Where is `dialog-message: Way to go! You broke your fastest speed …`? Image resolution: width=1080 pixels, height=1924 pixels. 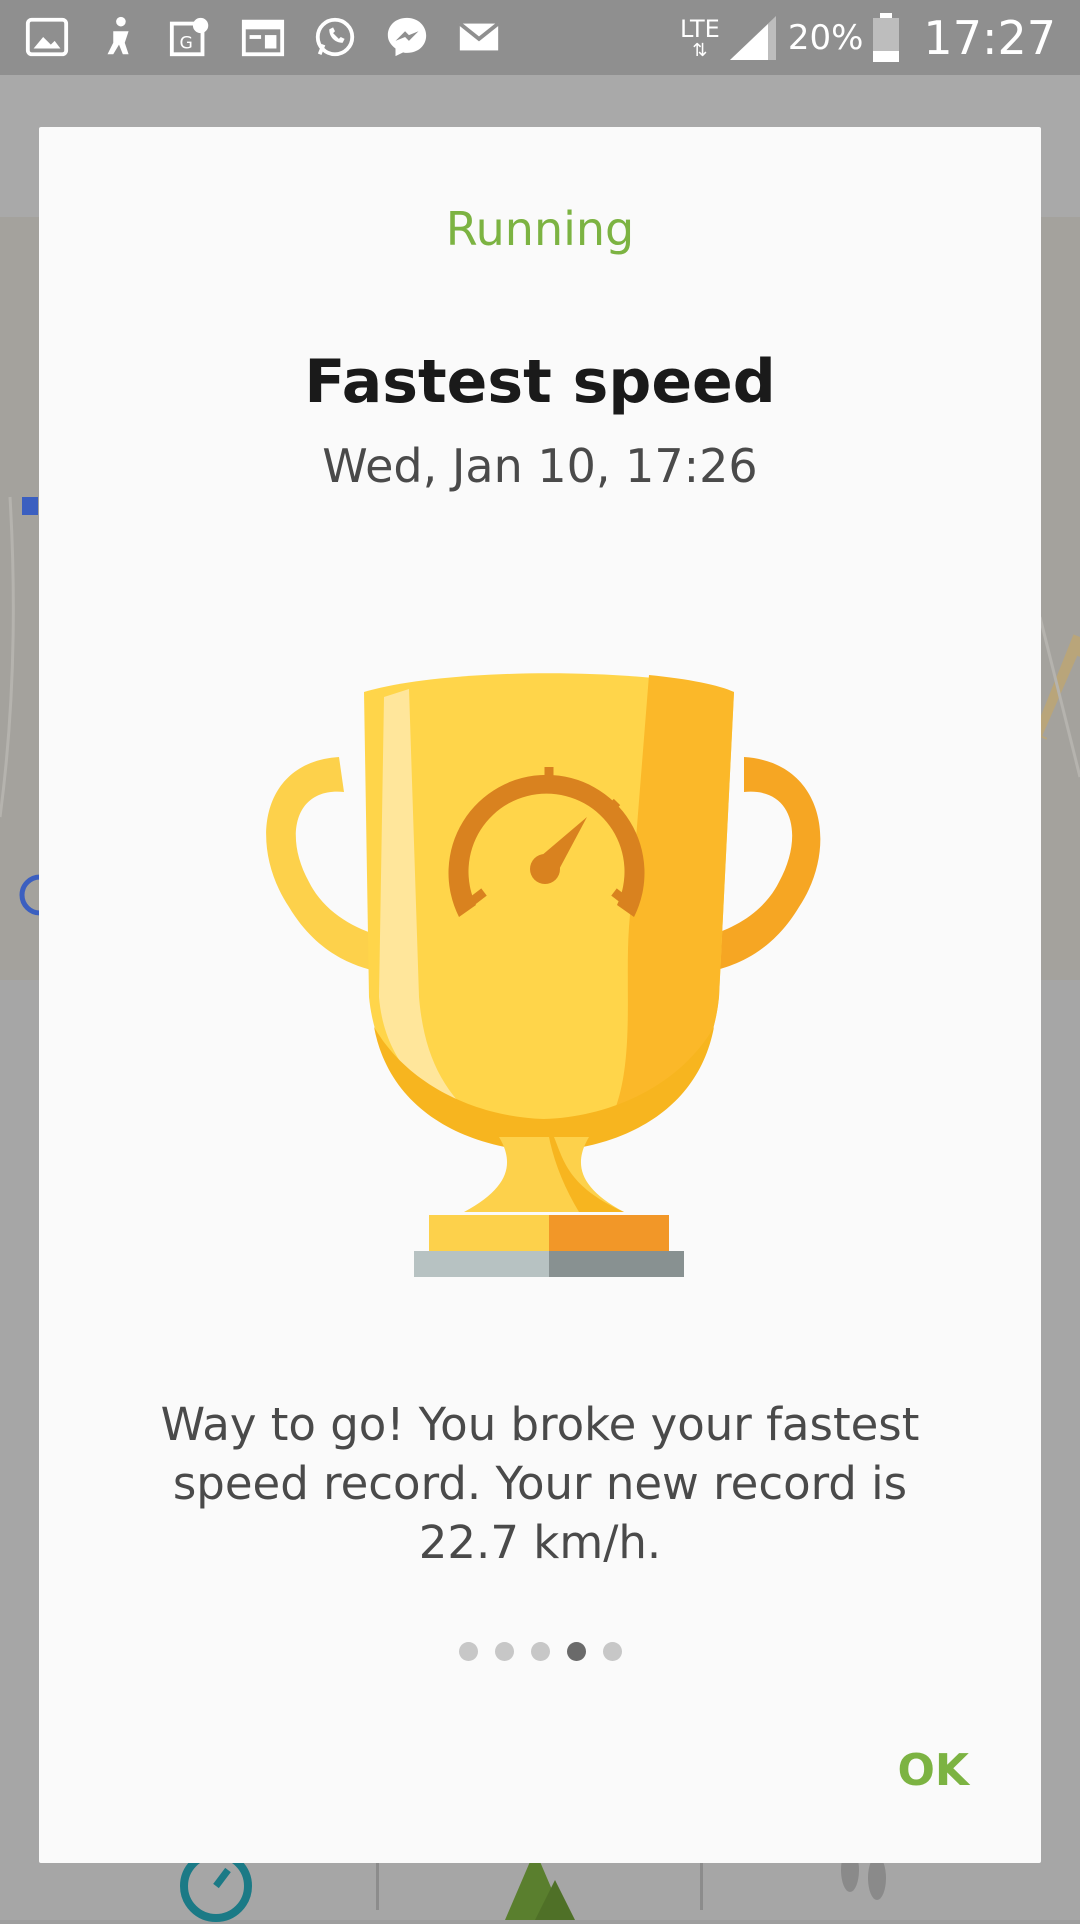
dialog-message: Way to go! You broke your fastest speed … is located at coordinates (540, 1483).